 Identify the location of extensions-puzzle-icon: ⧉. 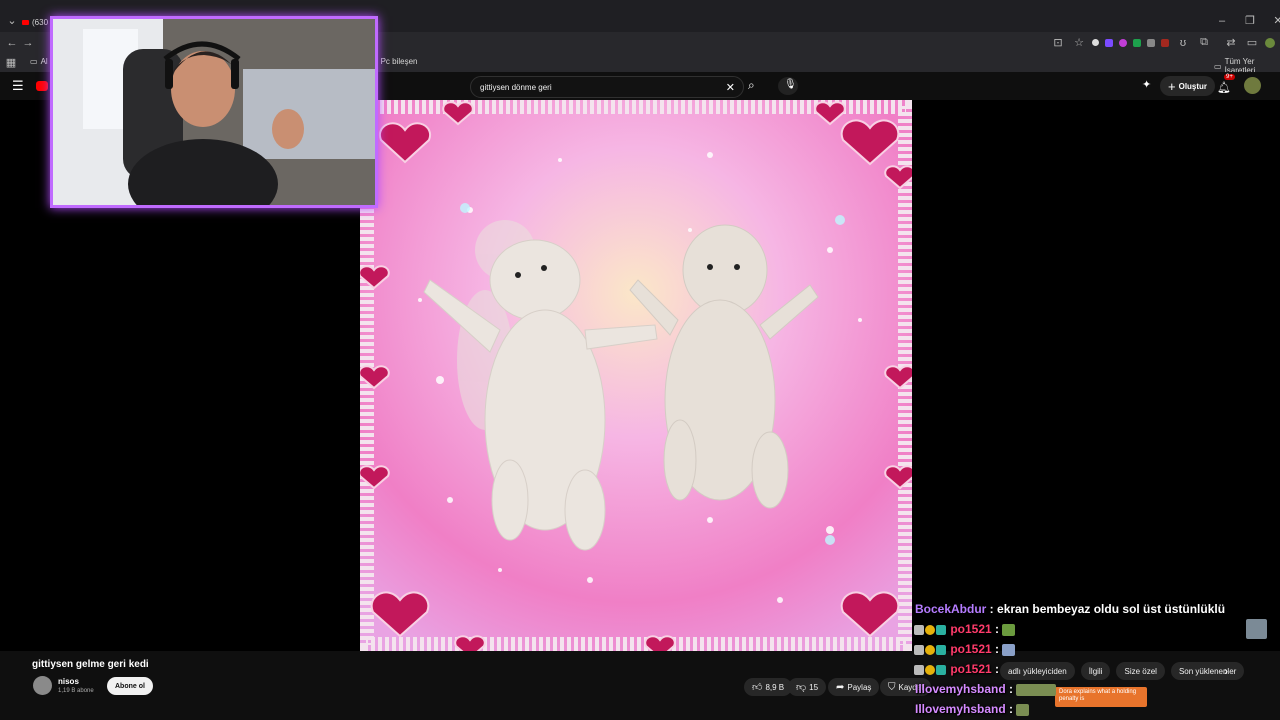
(1204, 42).